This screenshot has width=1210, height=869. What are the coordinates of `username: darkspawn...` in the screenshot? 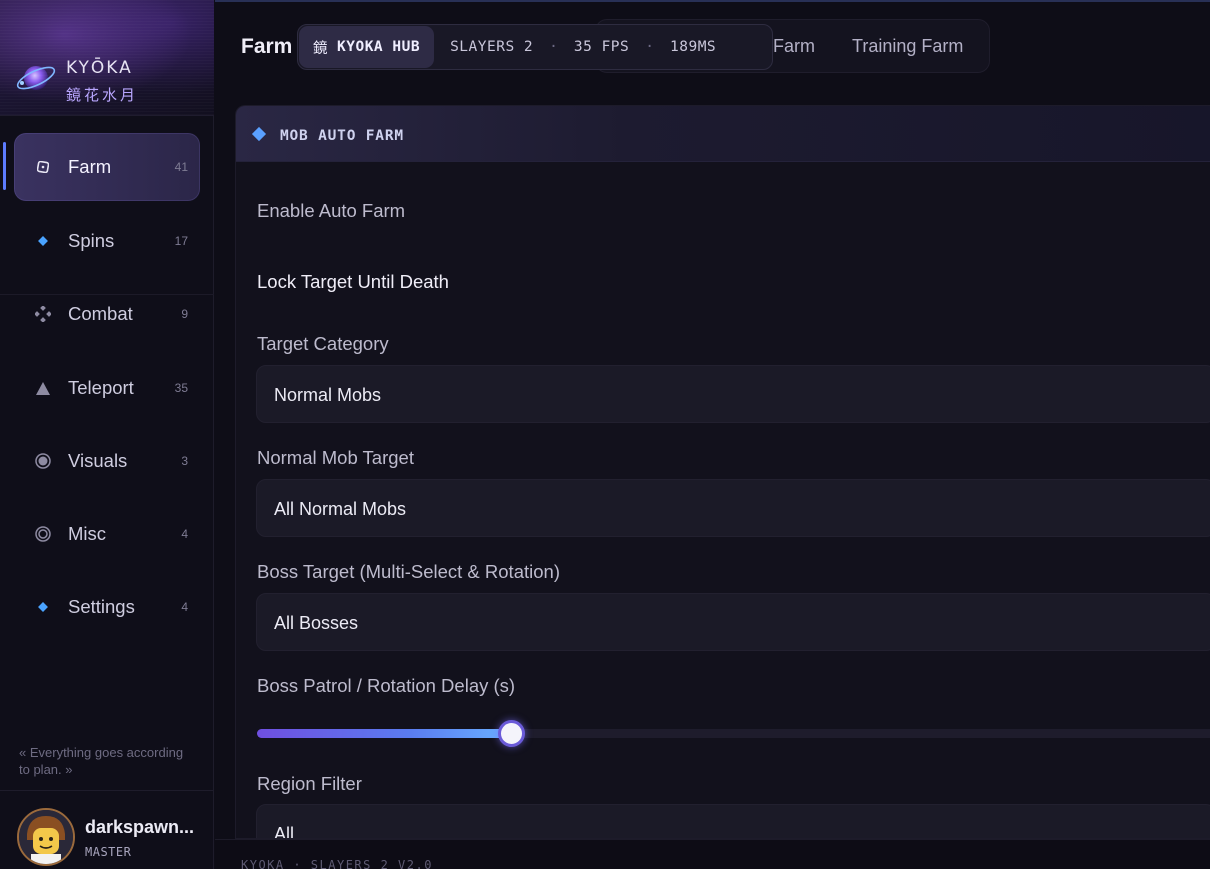 It's located at (140, 827).